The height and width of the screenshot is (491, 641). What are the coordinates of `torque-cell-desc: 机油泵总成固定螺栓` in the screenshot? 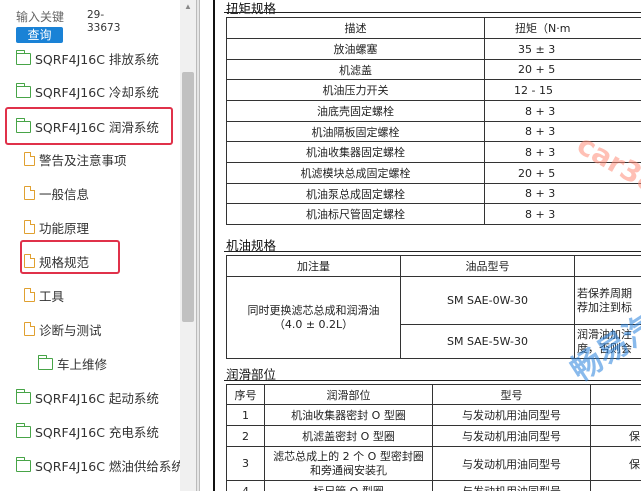 It's located at (355, 193).